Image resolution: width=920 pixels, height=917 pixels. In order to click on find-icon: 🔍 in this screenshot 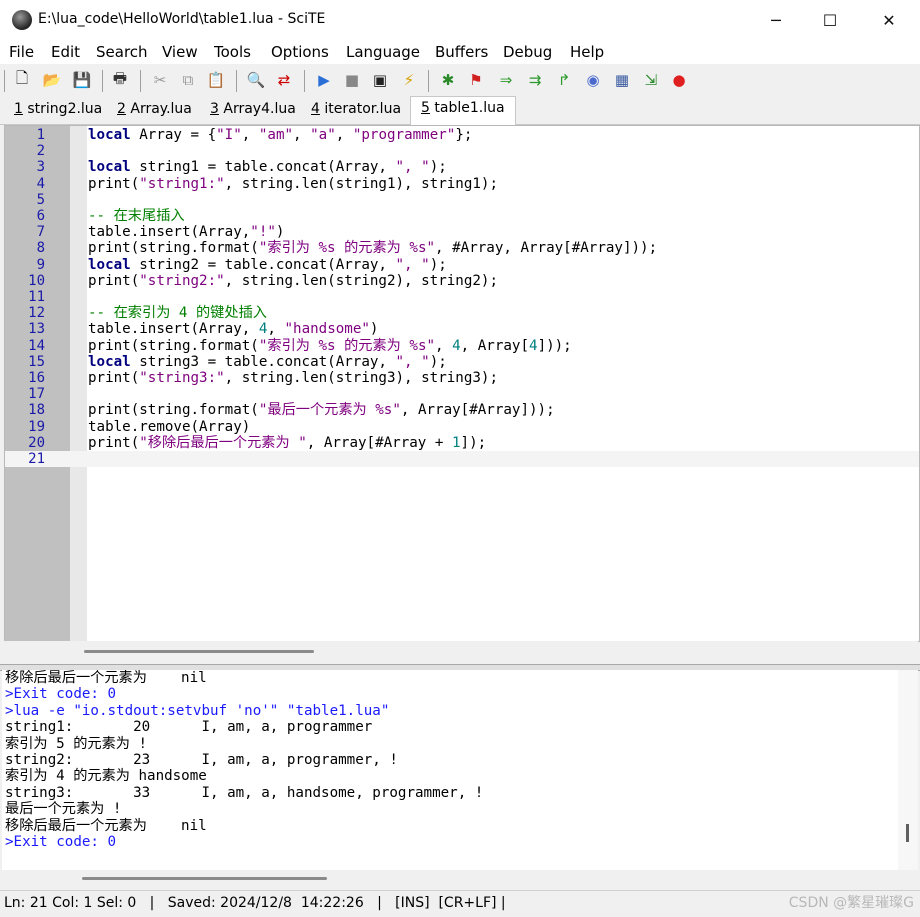, I will do `click(256, 80)`.